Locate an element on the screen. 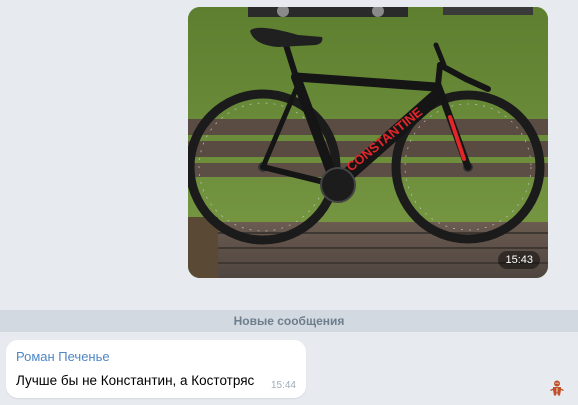 The height and width of the screenshot is (405, 578). sender-name: Роман Печенье is located at coordinates (63, 356).